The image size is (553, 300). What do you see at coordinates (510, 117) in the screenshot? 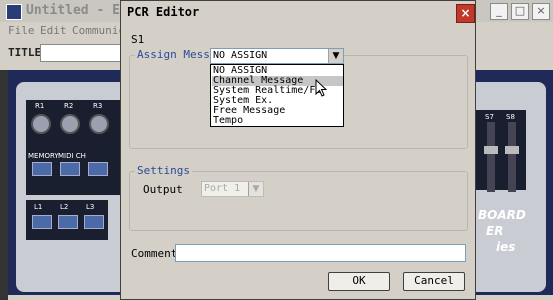
I see `slider-label-s8: S8` at bounding box center [510, 117].